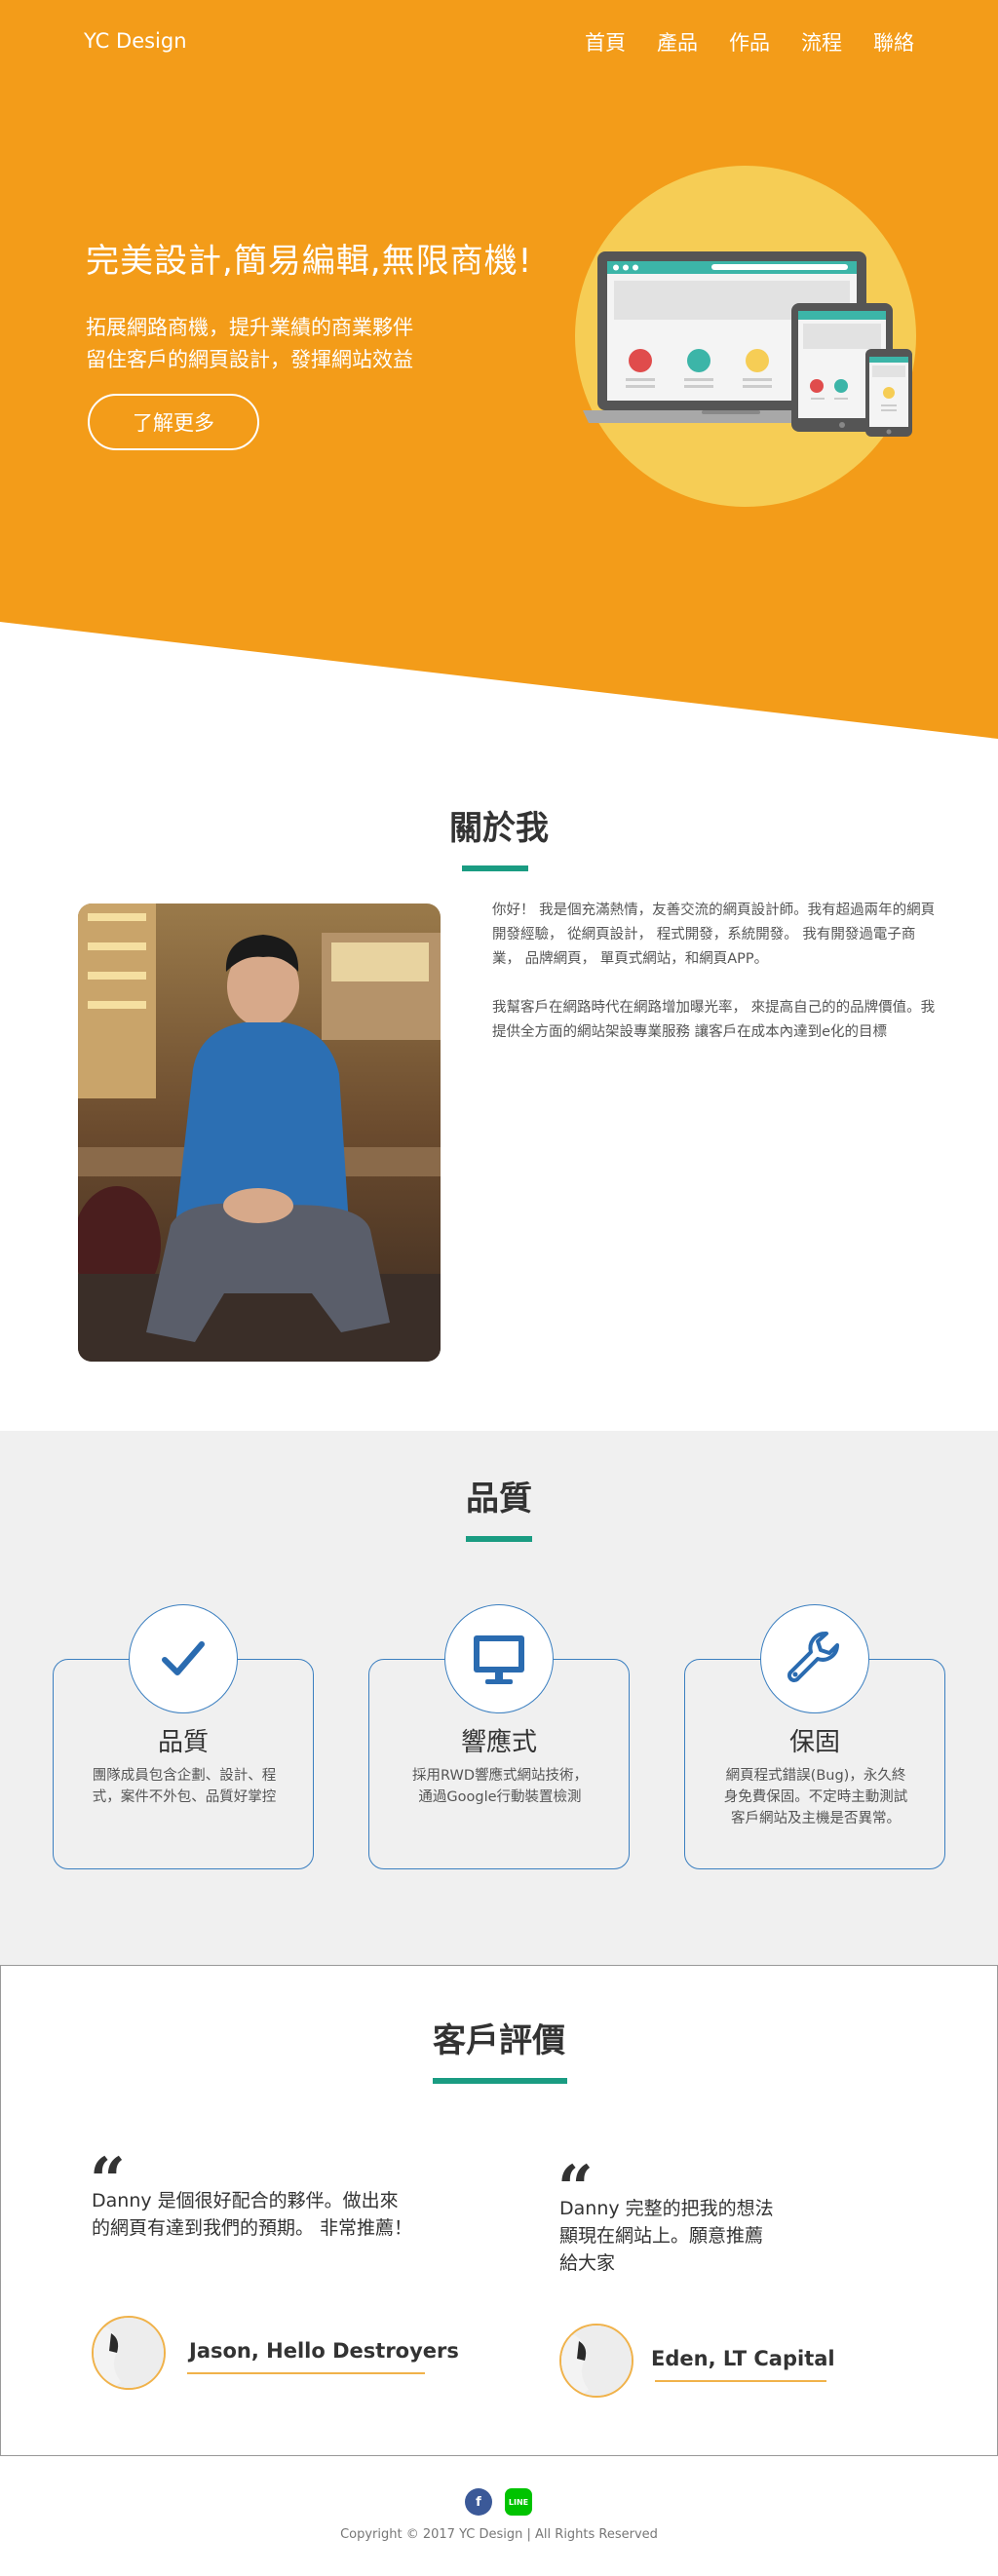 This screenshot has height=2576, width=998. What do you see at coordinates (661, 2236) in the screenshot?
I see `testimonial-quote-line: 顯現在網站上。願意推薦` at bounding box center [661, 2236].